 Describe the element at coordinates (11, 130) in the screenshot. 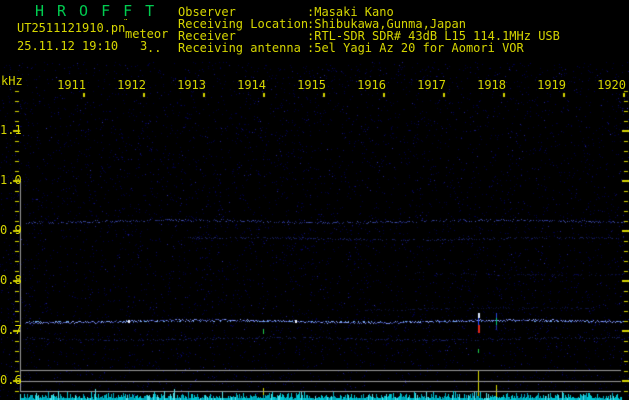

I see `y-tick-label: 1.1` at that location.